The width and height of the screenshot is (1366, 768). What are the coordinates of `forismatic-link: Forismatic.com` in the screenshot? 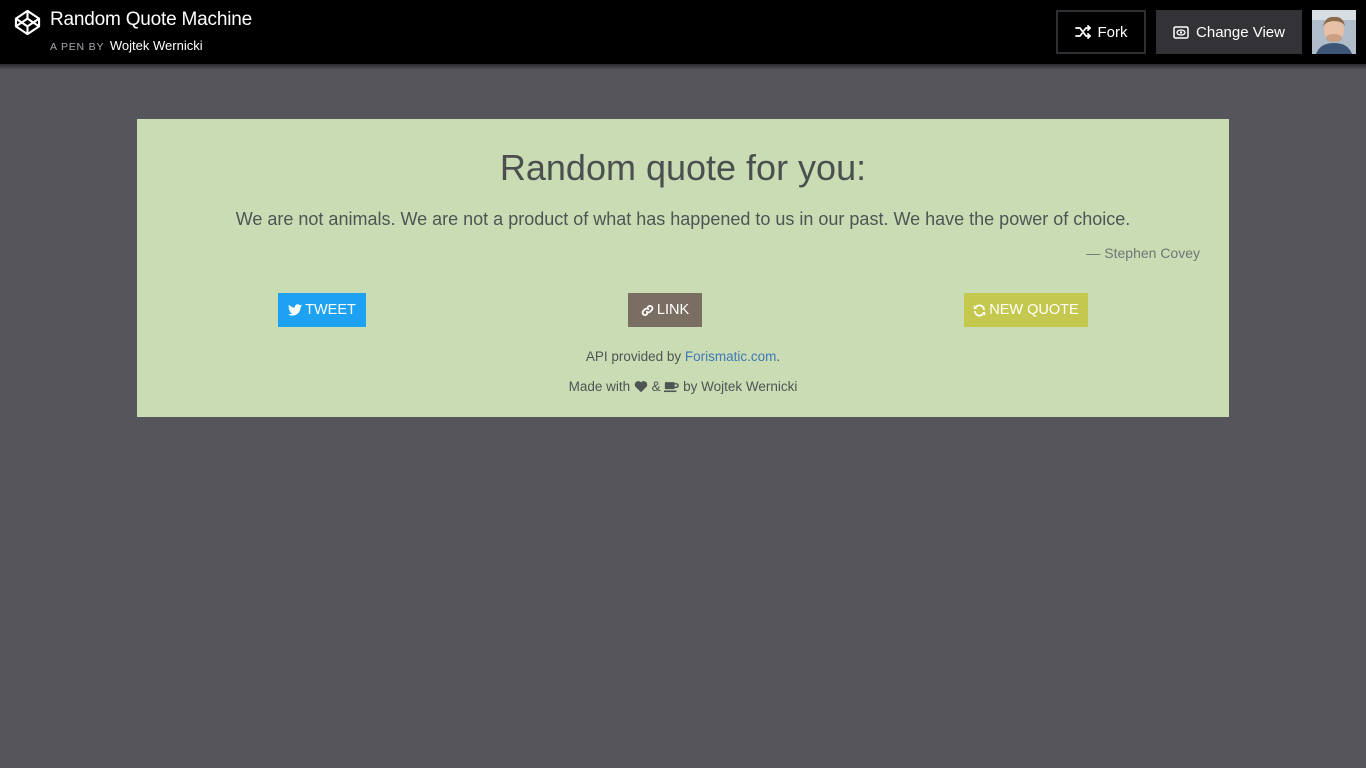 It's located at (731, 356).